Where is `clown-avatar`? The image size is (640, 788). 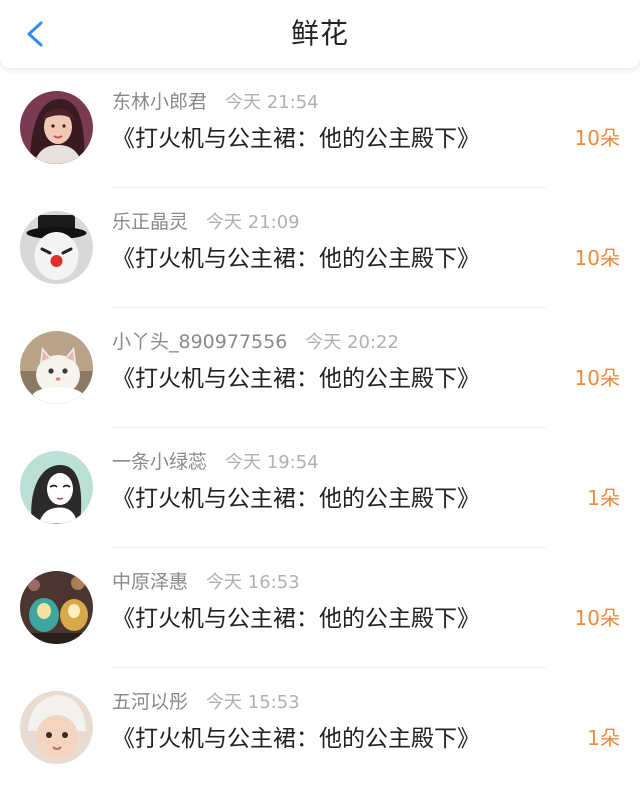 clown-avatar is located at coordinates (56, 247).